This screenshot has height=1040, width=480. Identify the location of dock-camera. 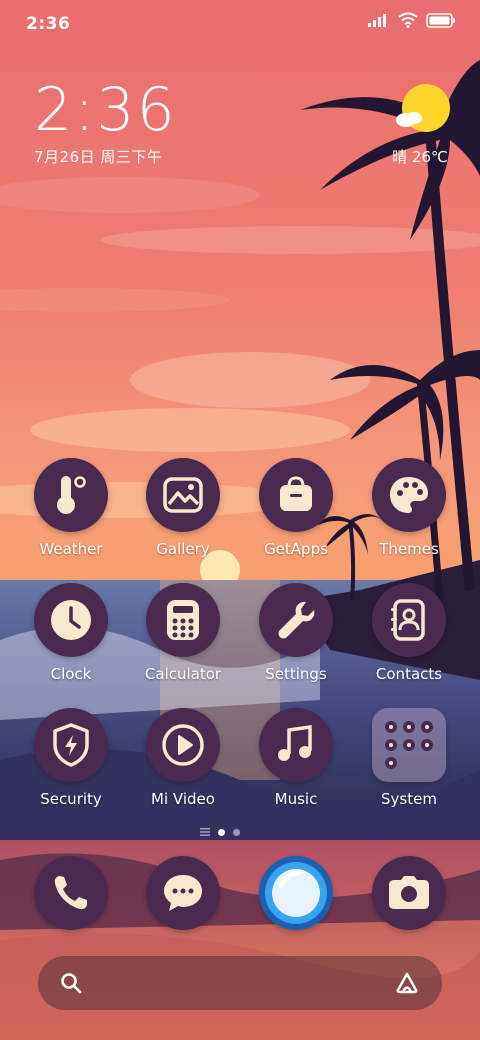
(409, 893).